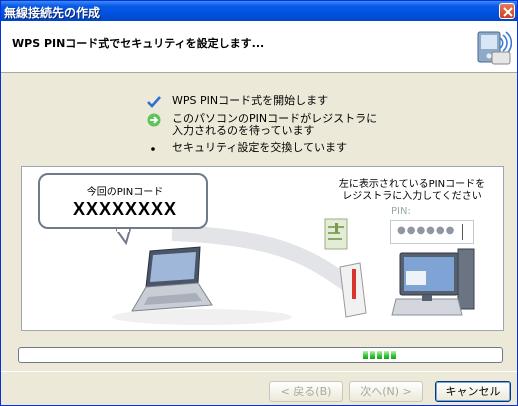  Describe the element at coordinates (462, 232) in the screenshot. I see `text-cursor-icon` at that location.